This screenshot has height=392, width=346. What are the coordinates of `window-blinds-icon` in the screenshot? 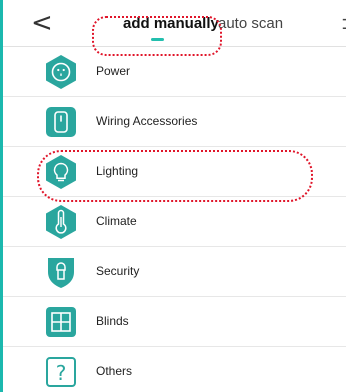 It's located at (61, 322).